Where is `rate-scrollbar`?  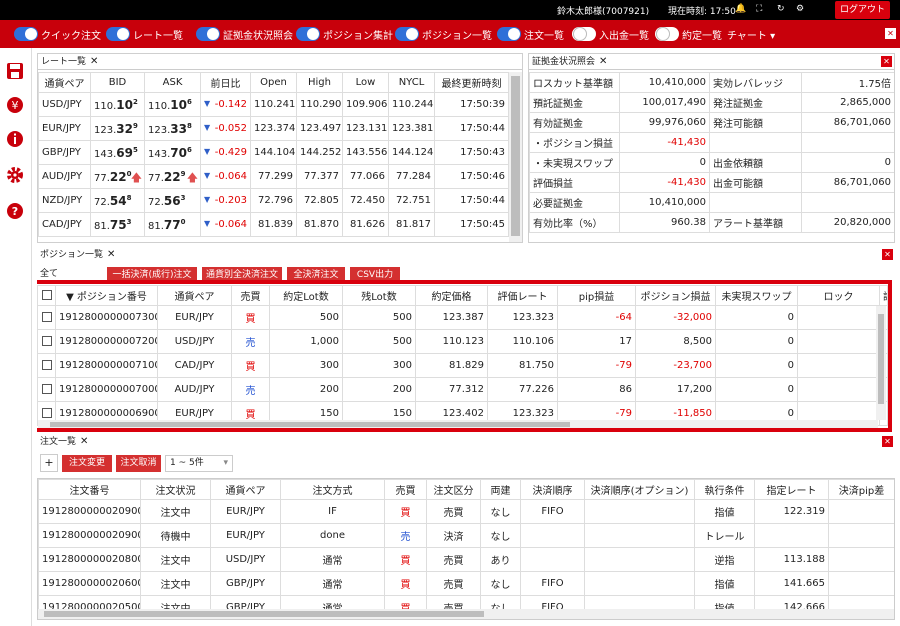 rate-scrollbar is located at coordinates (515, 157).